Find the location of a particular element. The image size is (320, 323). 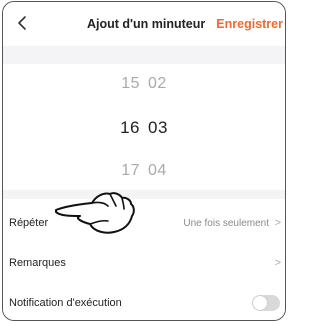

pointing-hand-icon is located at coordinates (95, 213).